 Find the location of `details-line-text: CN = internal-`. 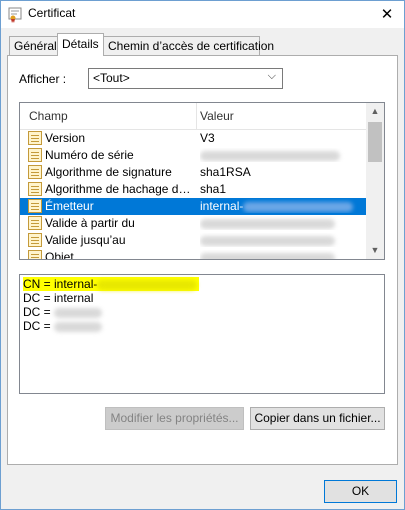

details-line-text: CN = internal- is located at coordinates (60, 284).